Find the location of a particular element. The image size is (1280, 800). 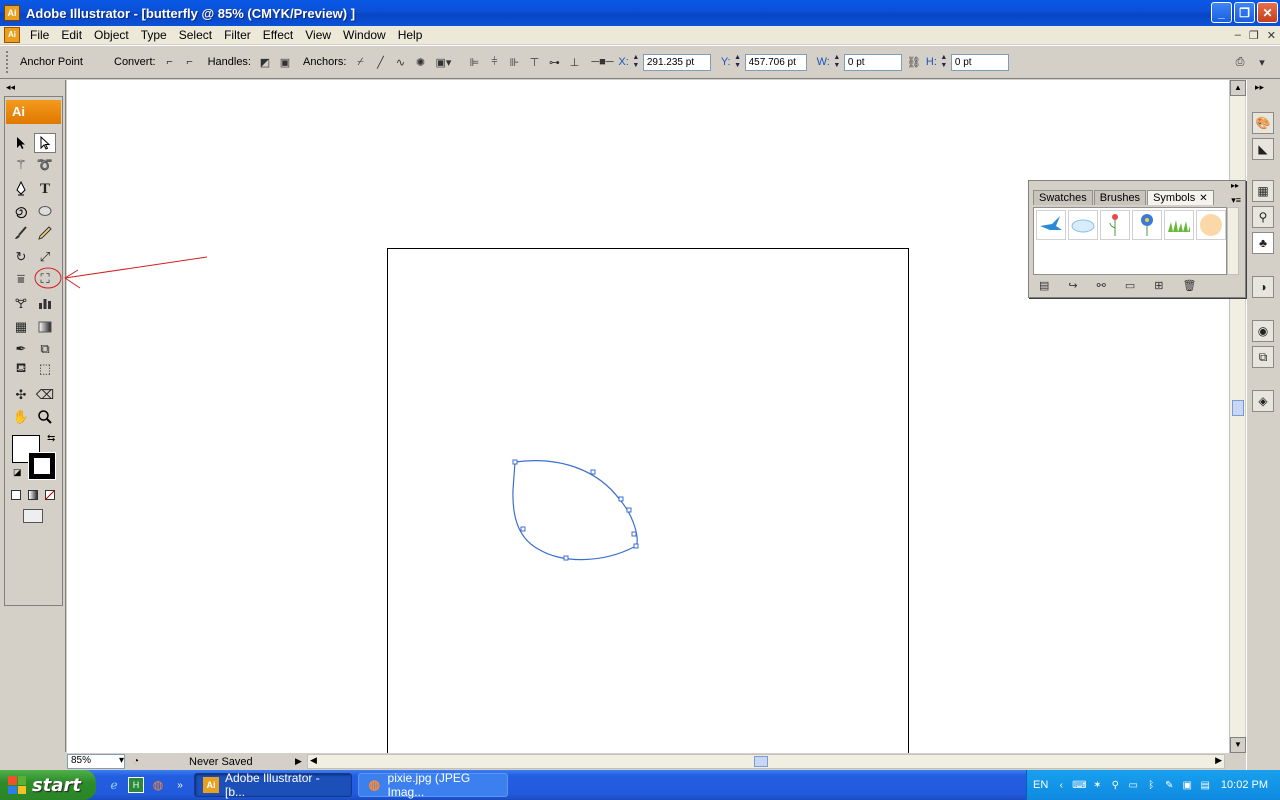

tray-network-icon: ⚲ is located at coordinates (1115, 785).